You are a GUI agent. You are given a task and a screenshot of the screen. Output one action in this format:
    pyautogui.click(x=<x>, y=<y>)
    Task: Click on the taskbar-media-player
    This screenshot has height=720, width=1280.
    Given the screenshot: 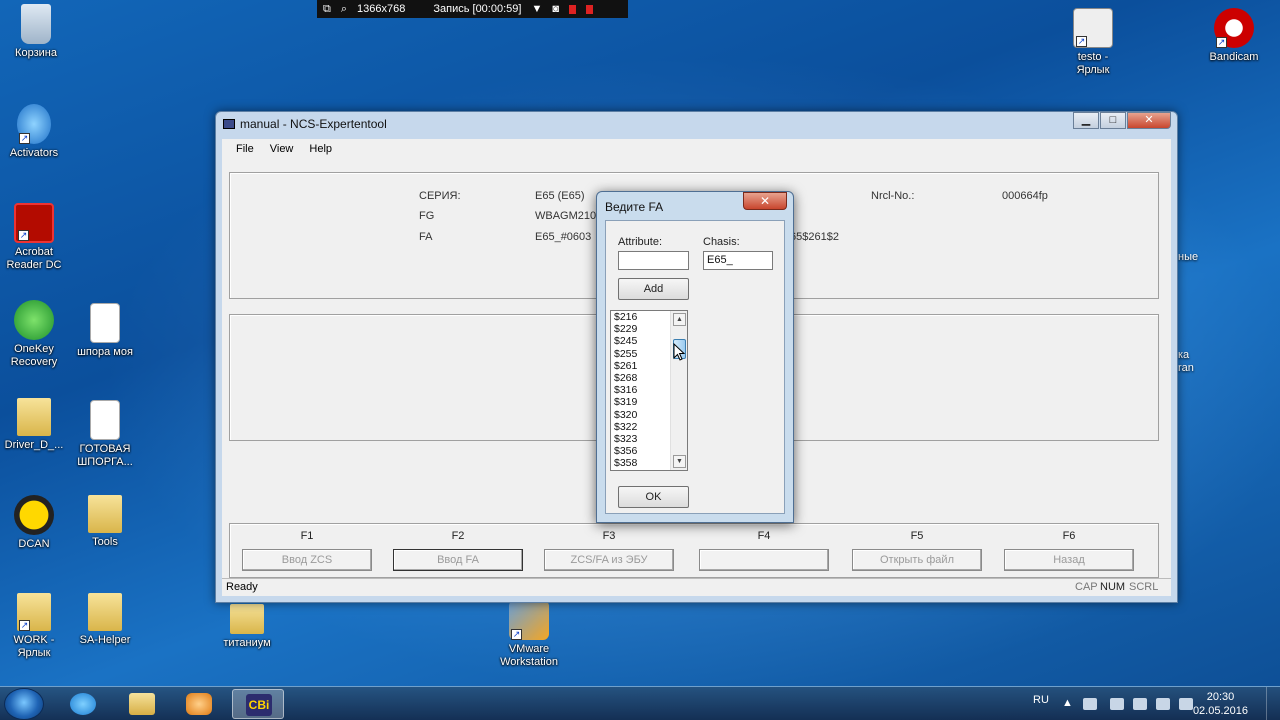 What is the action you would take?
    pyautogui.click(x=199, y=704)
    